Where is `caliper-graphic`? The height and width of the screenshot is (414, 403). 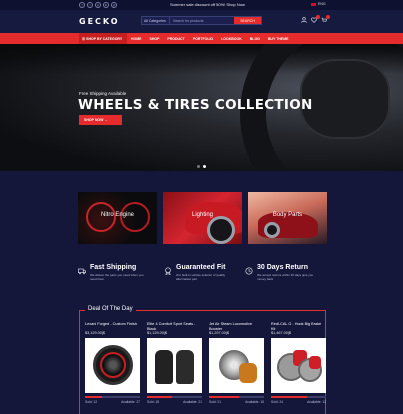
caliper-graphic is located at coordinates (315, 362).